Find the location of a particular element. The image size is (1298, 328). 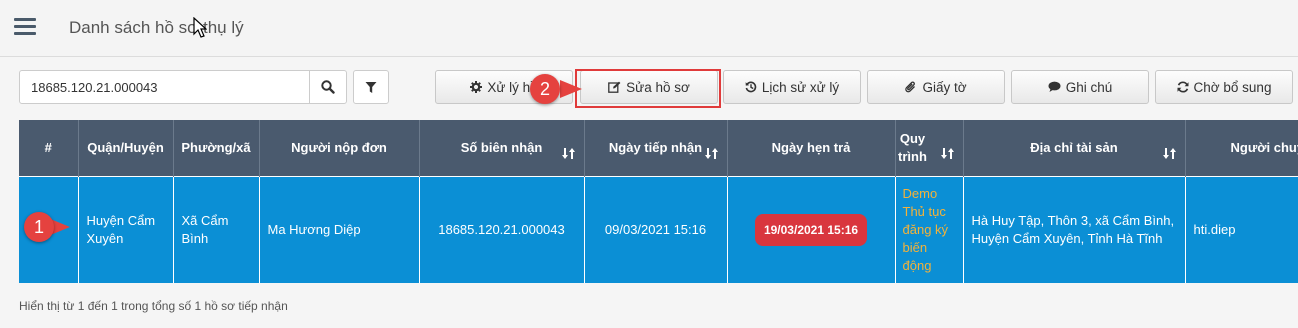

column-header-ward: Phường/xã is located at coordinates (216, 148).